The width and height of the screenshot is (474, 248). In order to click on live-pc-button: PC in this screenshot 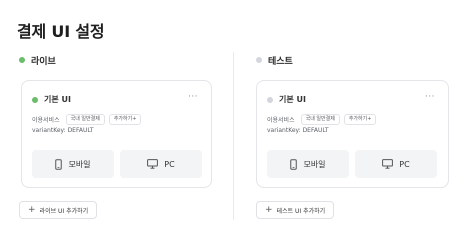, I will do `click(161, 164)`.